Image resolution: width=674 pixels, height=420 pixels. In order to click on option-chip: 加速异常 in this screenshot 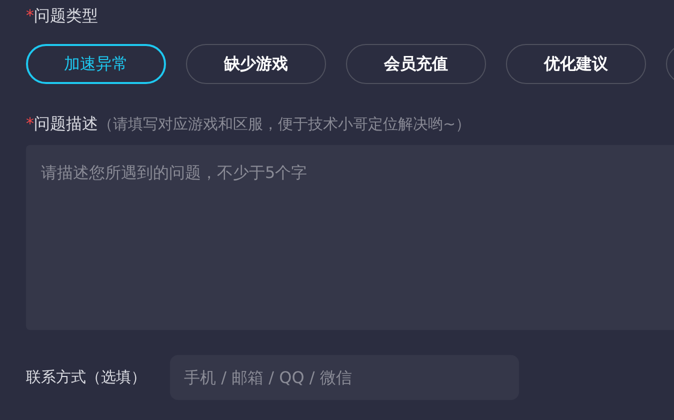, I will do `click(96, 64)`.